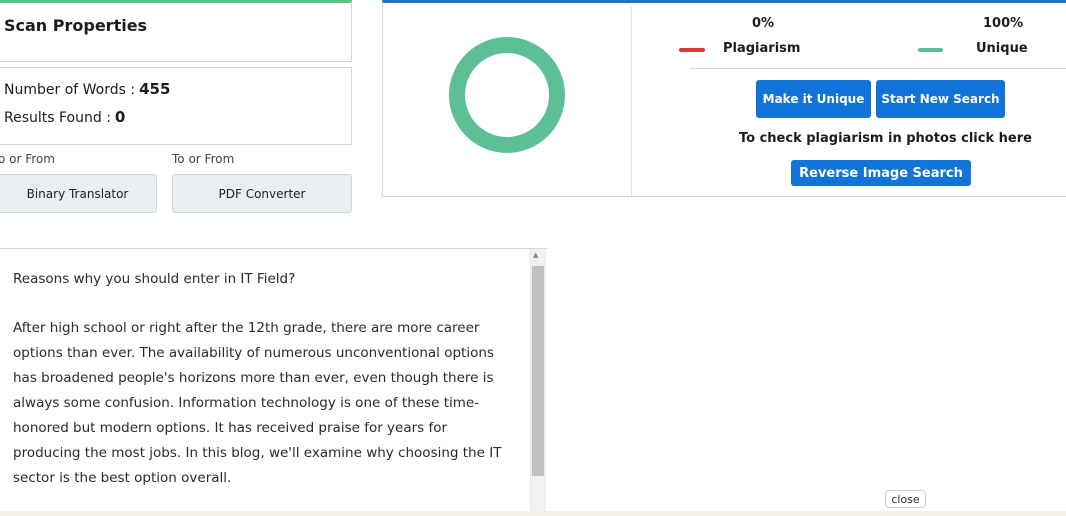 The width and height of the screenshot is (1066, 516). I want to click on word-count-label: Number of Words :, so click(70, 90).